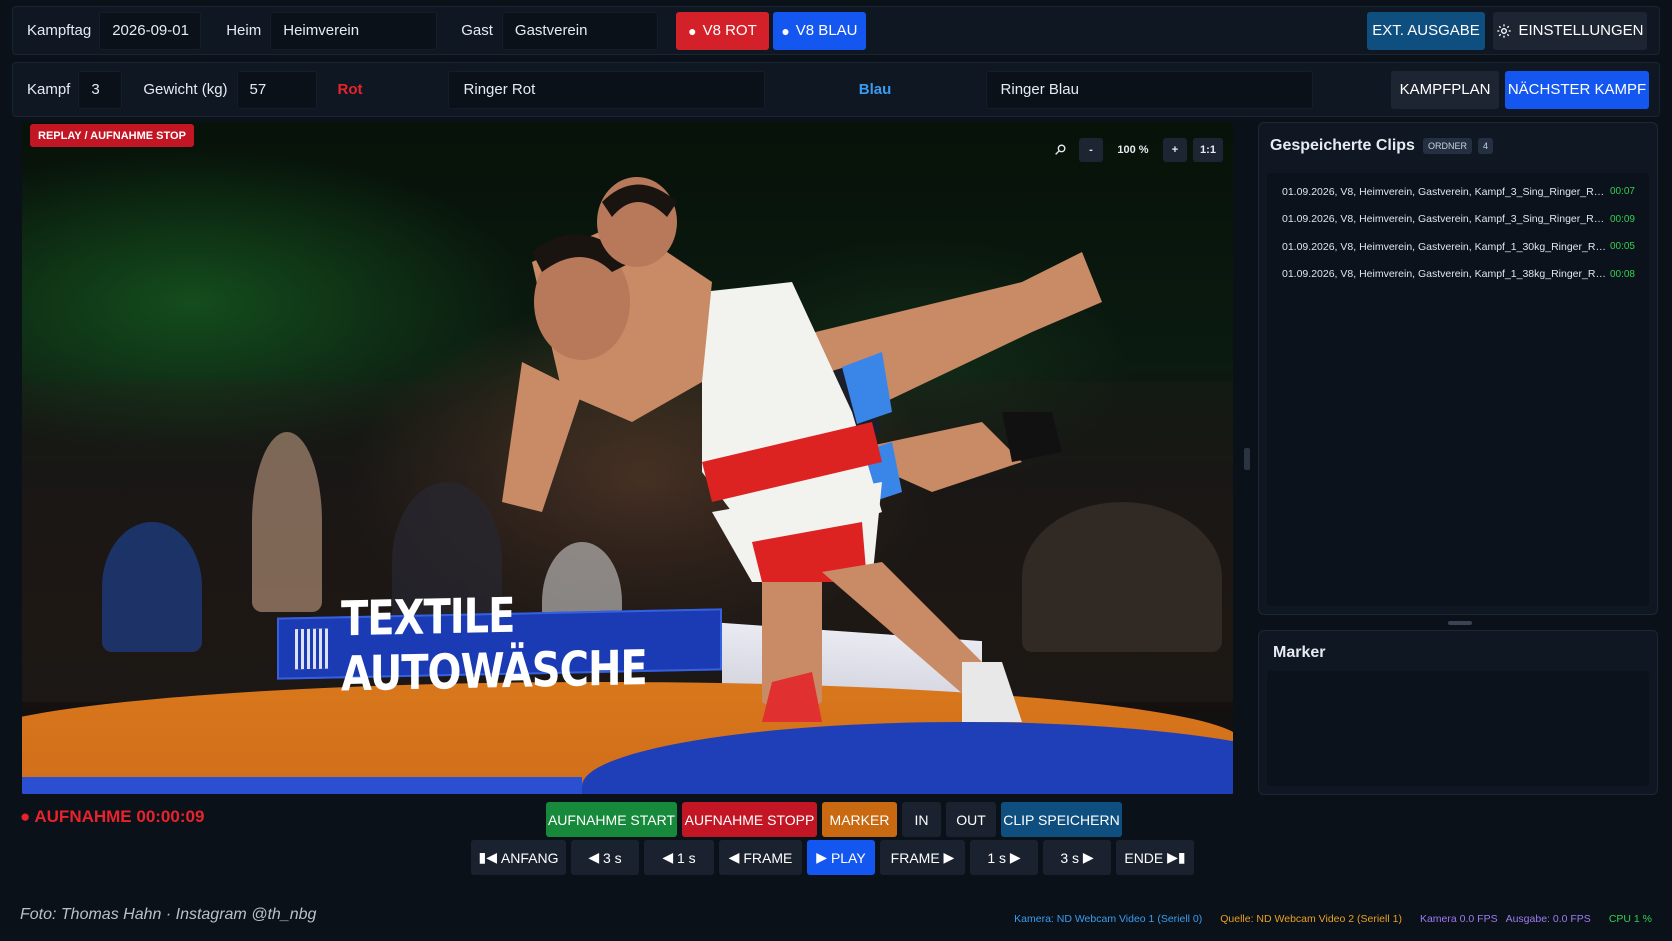 This screenshot has width=1672, height=941. What do you see at coordinates (1175, 149) in the screenshot?
I see `zoom-in-button: +` at bounding box center [1175, 149].